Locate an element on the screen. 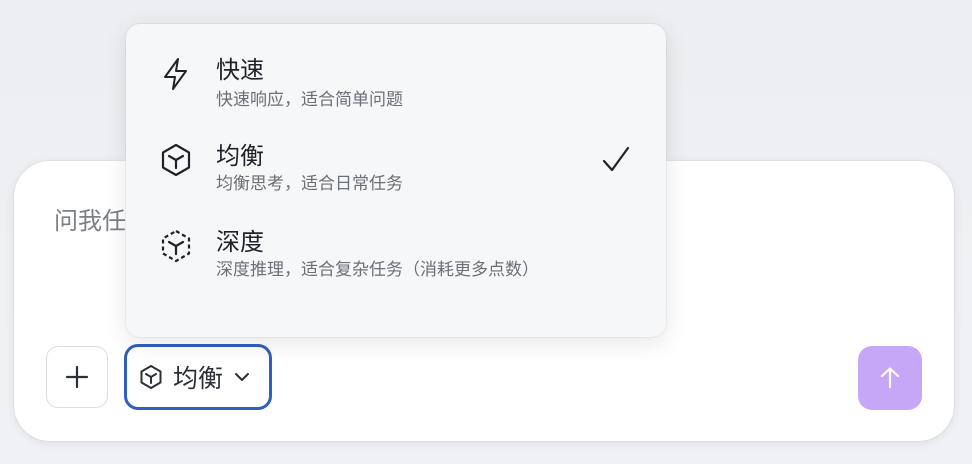 The height and width of the screenshot is (464, 972). chevron-down-icon is located at coordinates (242, 377).